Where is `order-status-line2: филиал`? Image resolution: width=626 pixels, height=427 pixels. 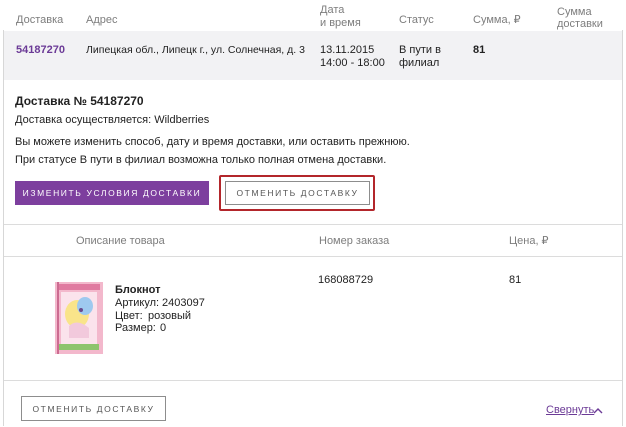 order-status-line2: филиал is located at coordinates (419, 63).